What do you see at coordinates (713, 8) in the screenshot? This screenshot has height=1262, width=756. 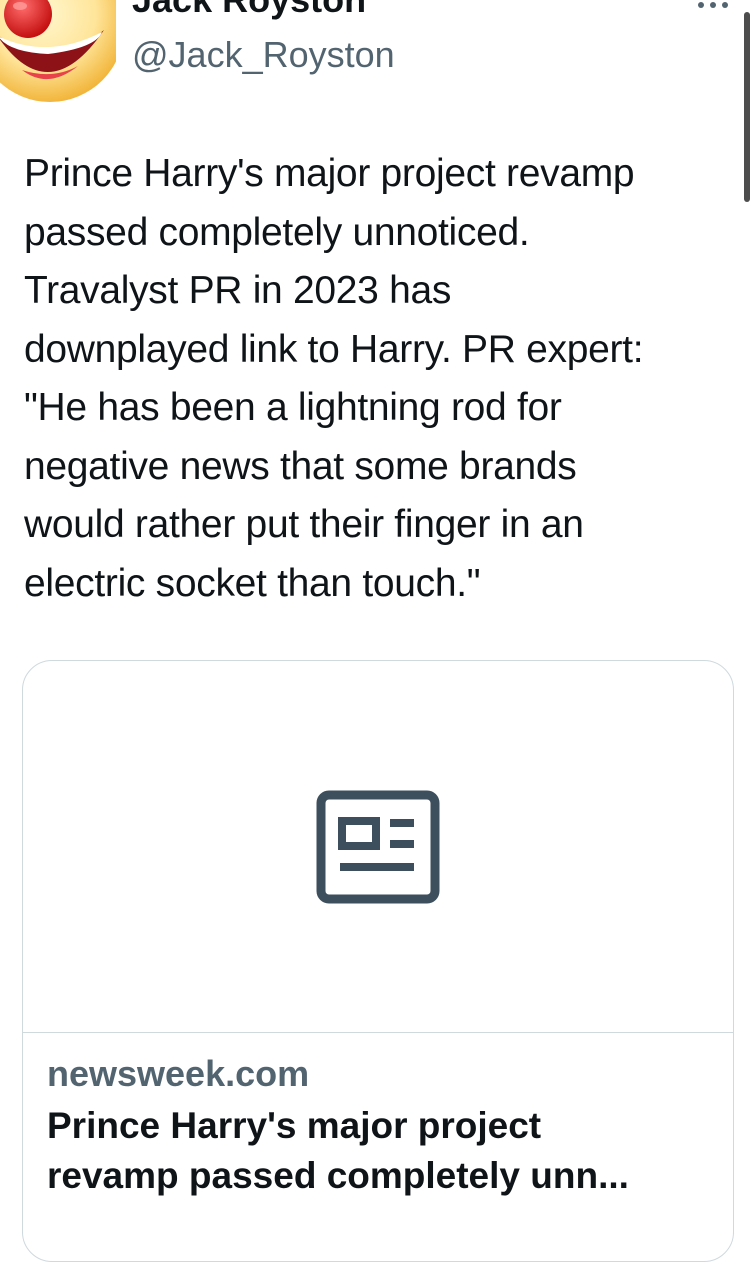 I see `more-options-button` at bounding box center [713, 8].